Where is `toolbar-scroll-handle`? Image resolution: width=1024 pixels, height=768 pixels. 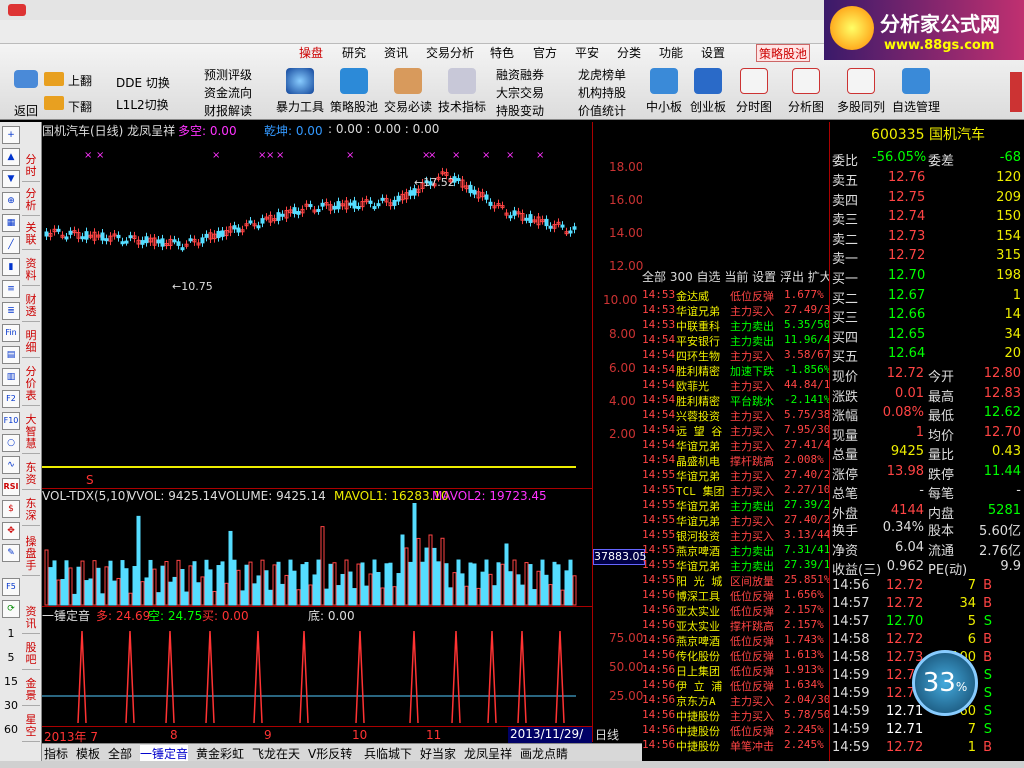
toolbar-scroll-handle is located at coordinates (1016, 92).